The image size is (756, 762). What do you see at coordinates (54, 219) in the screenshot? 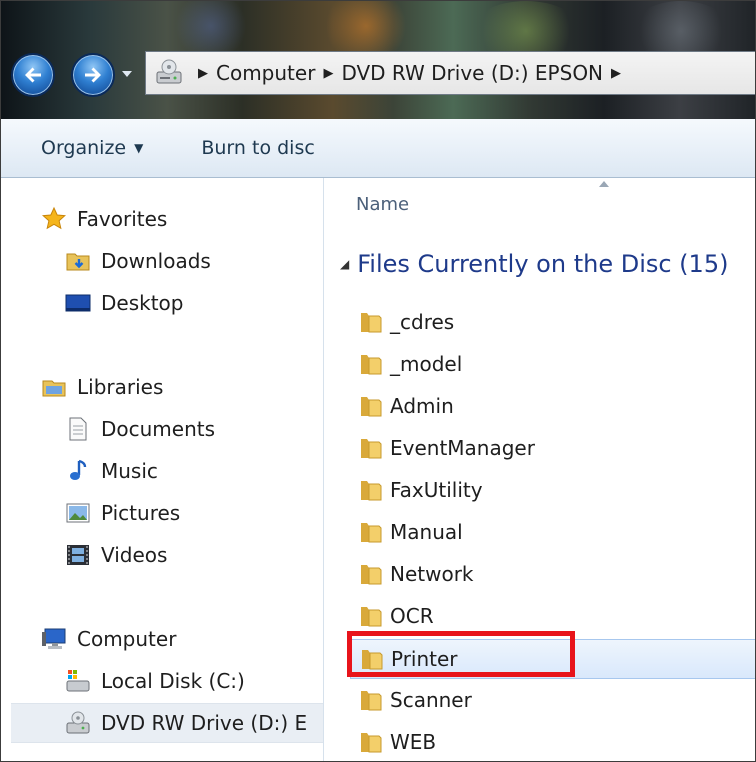
I see `star-icon` at bounding box center [54, 219].